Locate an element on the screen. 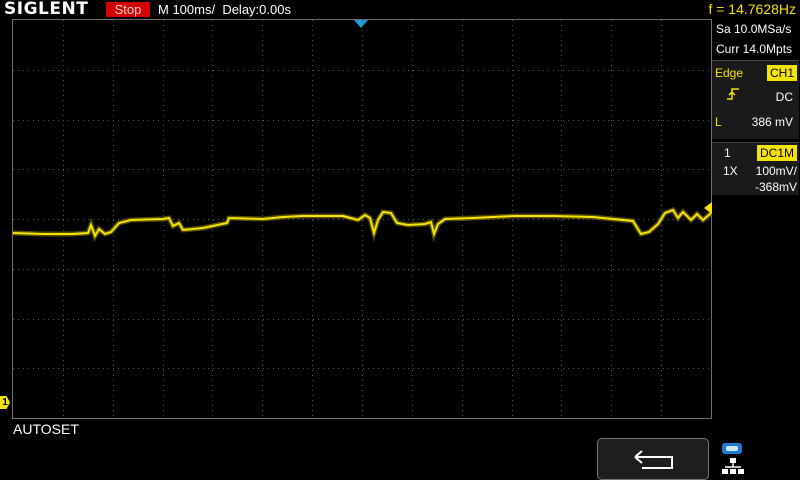 The width and height of the screenshot is (800, 480). timebase-value: M 100ms/ is located at coordinates (187, 9).